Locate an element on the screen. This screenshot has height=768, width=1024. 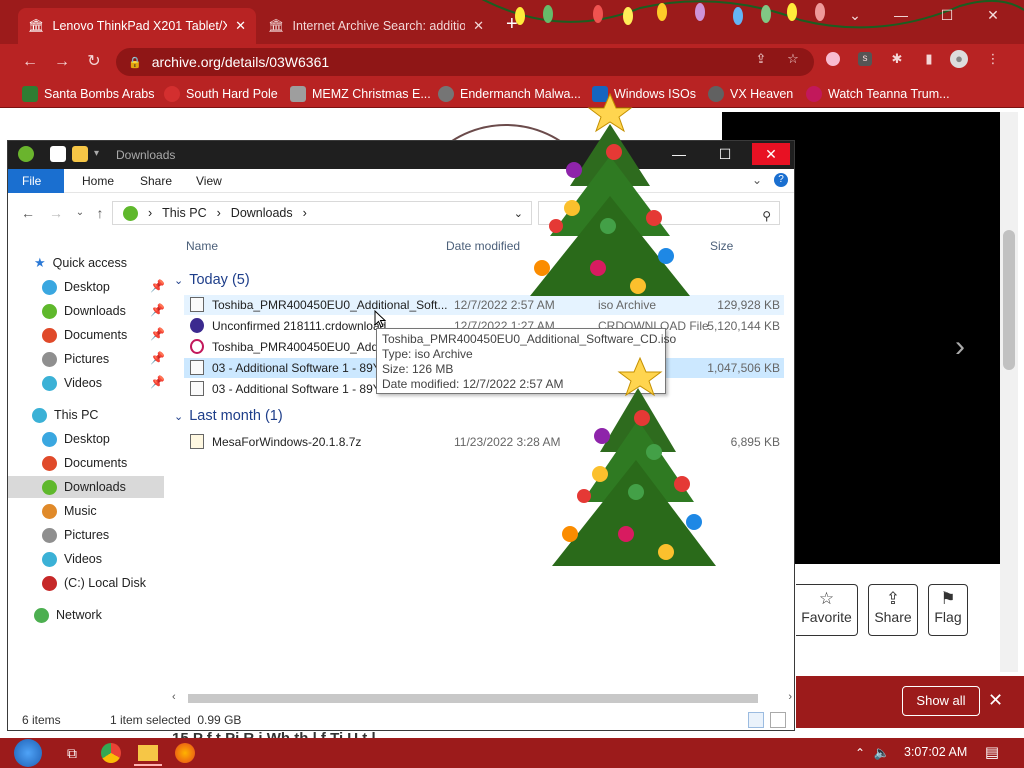
nav-item-downloads: Downloads 📌 is located at coordinates (86, 311).